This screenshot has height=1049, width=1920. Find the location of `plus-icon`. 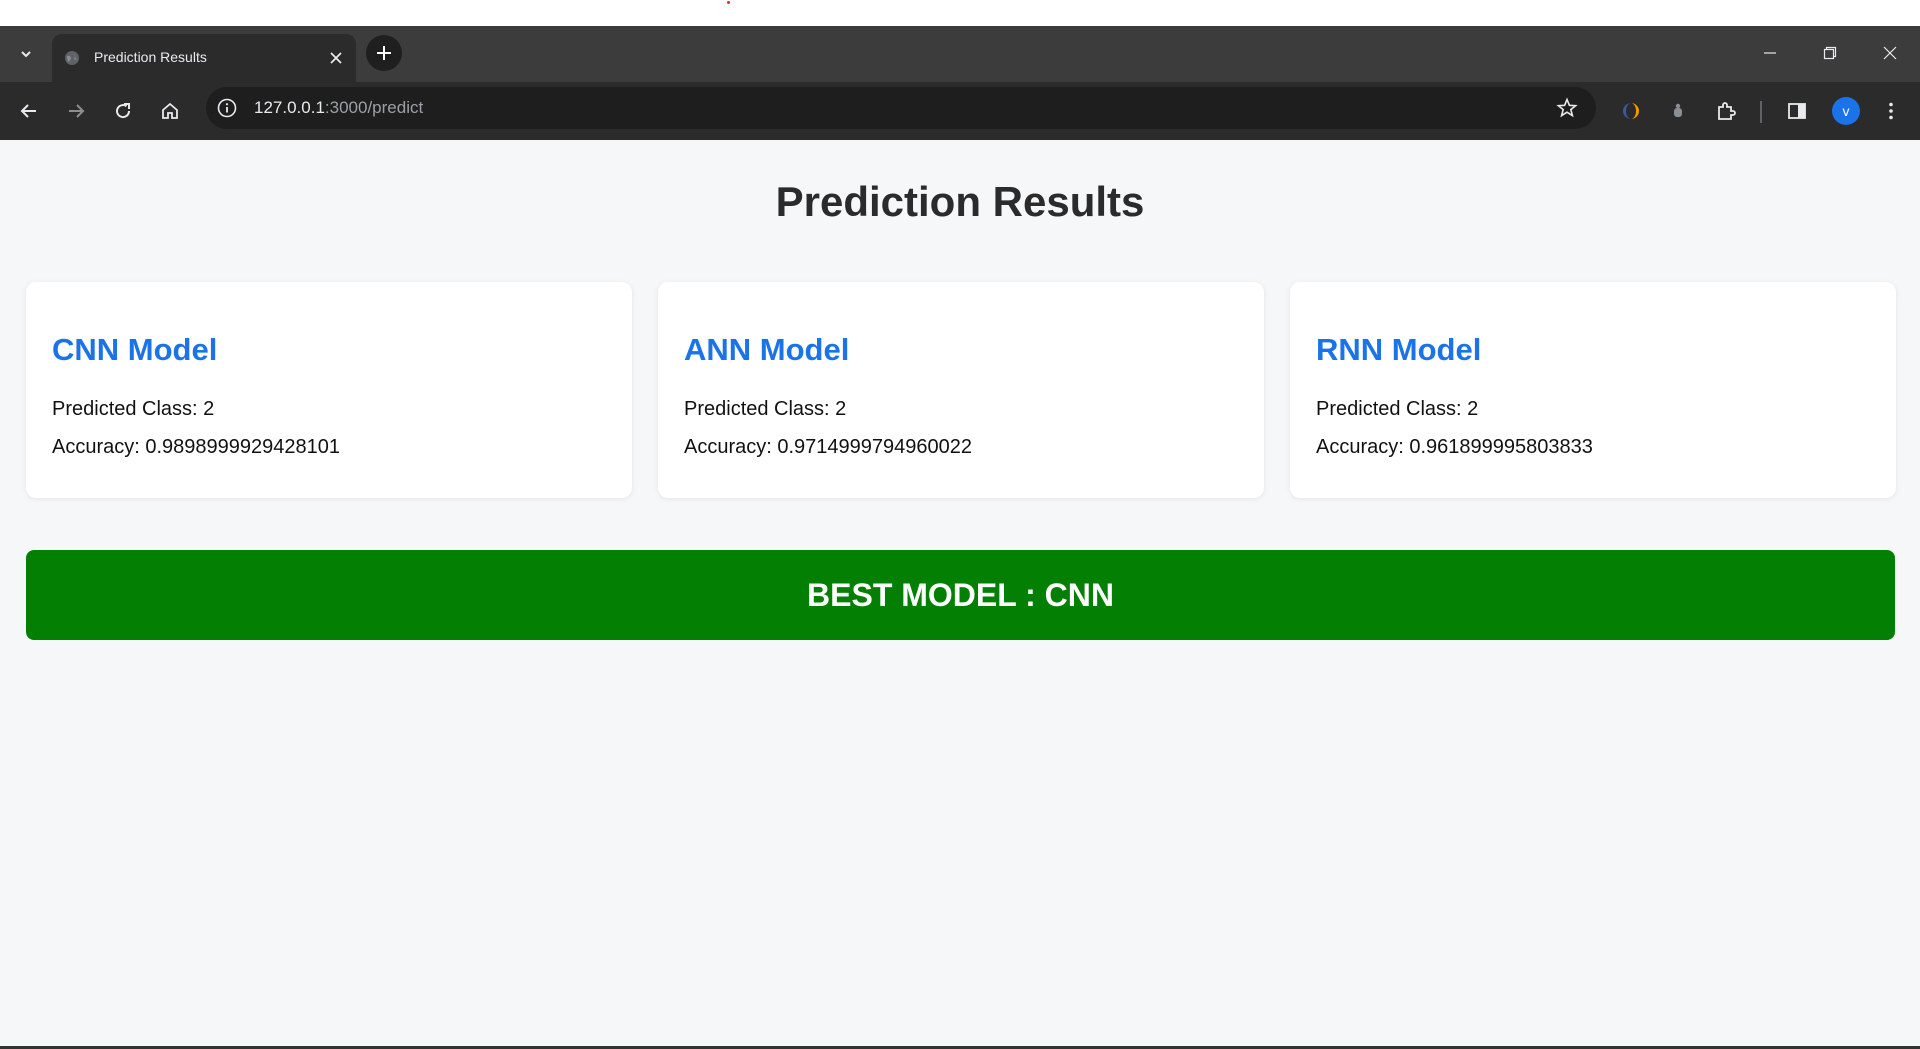

plus-icon is located at coordinates (384, 53).